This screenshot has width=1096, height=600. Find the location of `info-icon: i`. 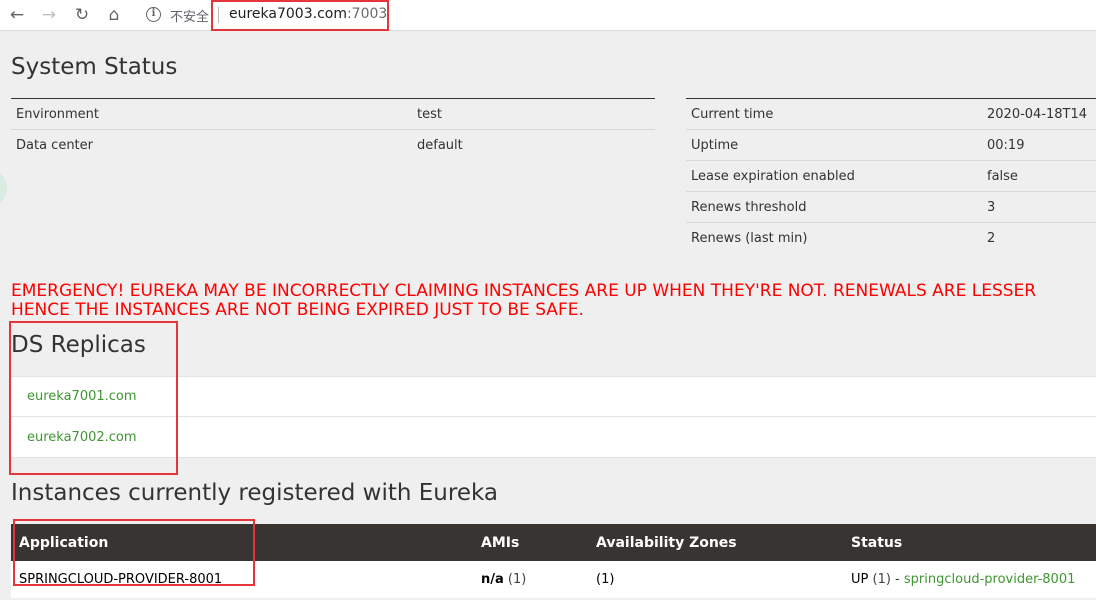

info-icon: i is located at coordinates (153, 14).